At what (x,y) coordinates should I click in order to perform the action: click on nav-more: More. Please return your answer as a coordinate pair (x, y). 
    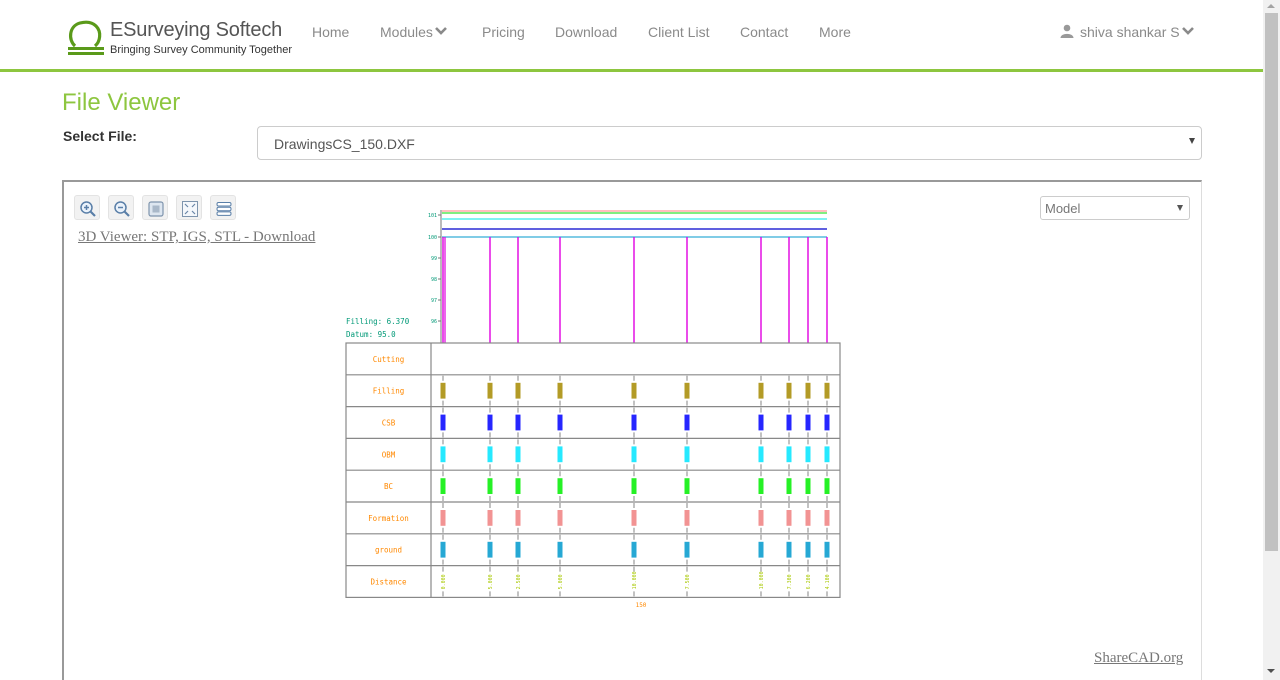
    Looking at the image, I should click on (835, 32).